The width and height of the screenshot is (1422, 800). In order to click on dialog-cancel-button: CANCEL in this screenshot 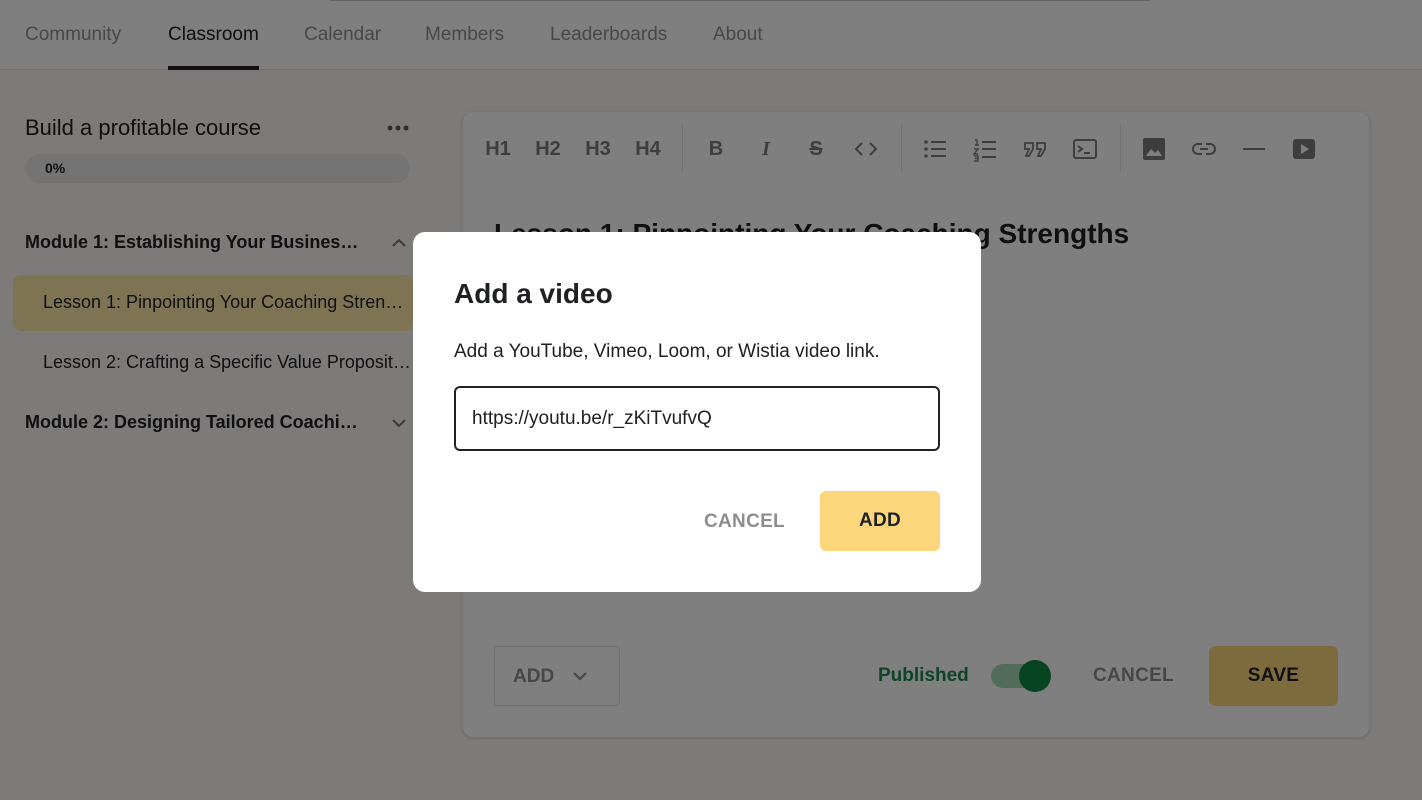, I will do `click(744, 522)`.